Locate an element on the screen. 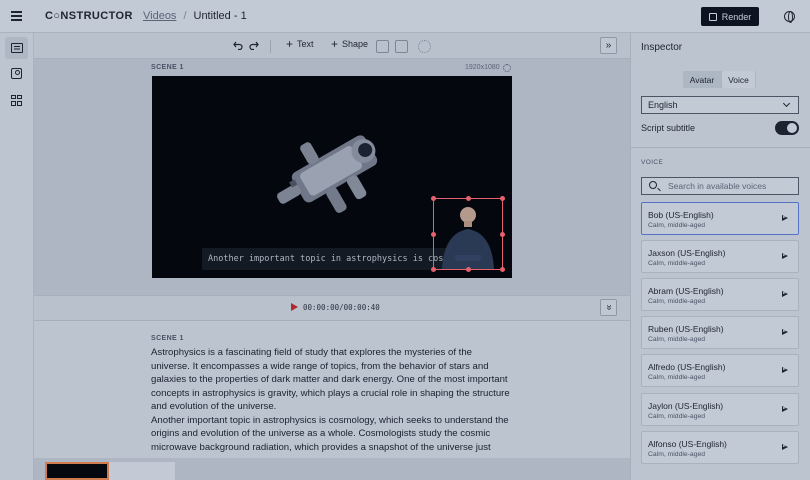 Image resolution: width=810 pixels, height=480 pixels. voice-search is located at coordinates (720, 186).